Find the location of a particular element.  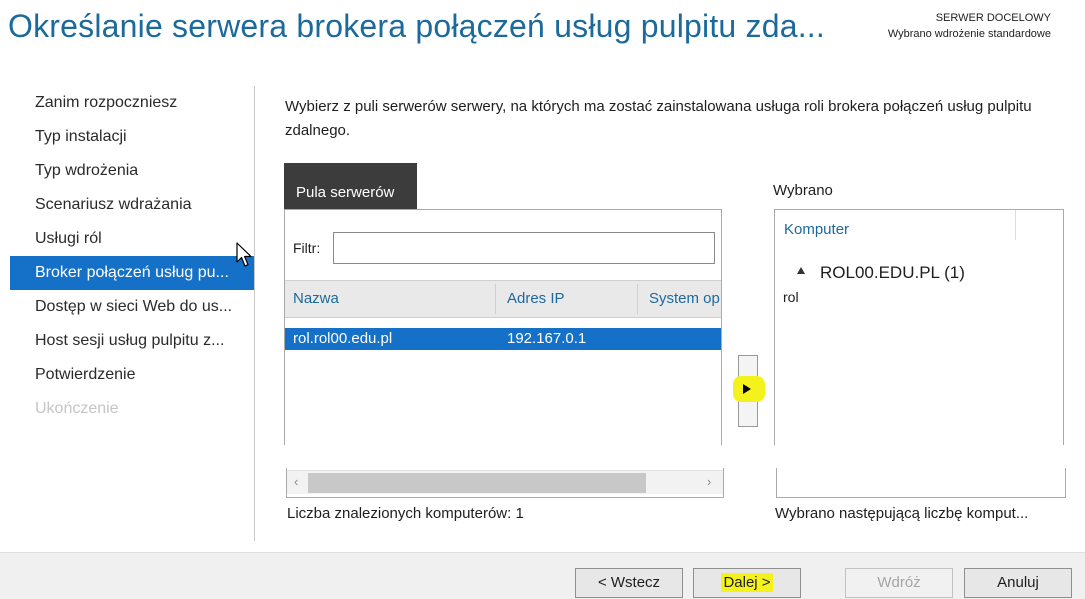

next-button-label: Dalej > is located at coordinates (747, 582).